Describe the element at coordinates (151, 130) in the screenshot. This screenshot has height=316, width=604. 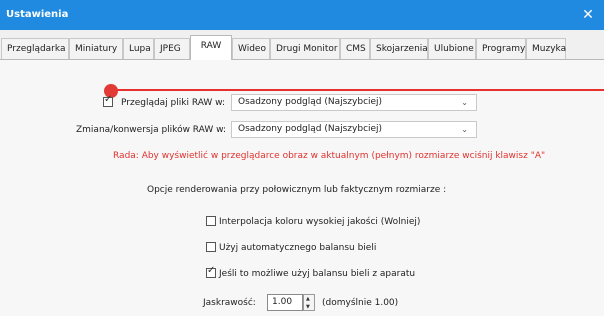
I see `convert-raw-label: Zmiana/konwersja plików RAW w:` at that location.